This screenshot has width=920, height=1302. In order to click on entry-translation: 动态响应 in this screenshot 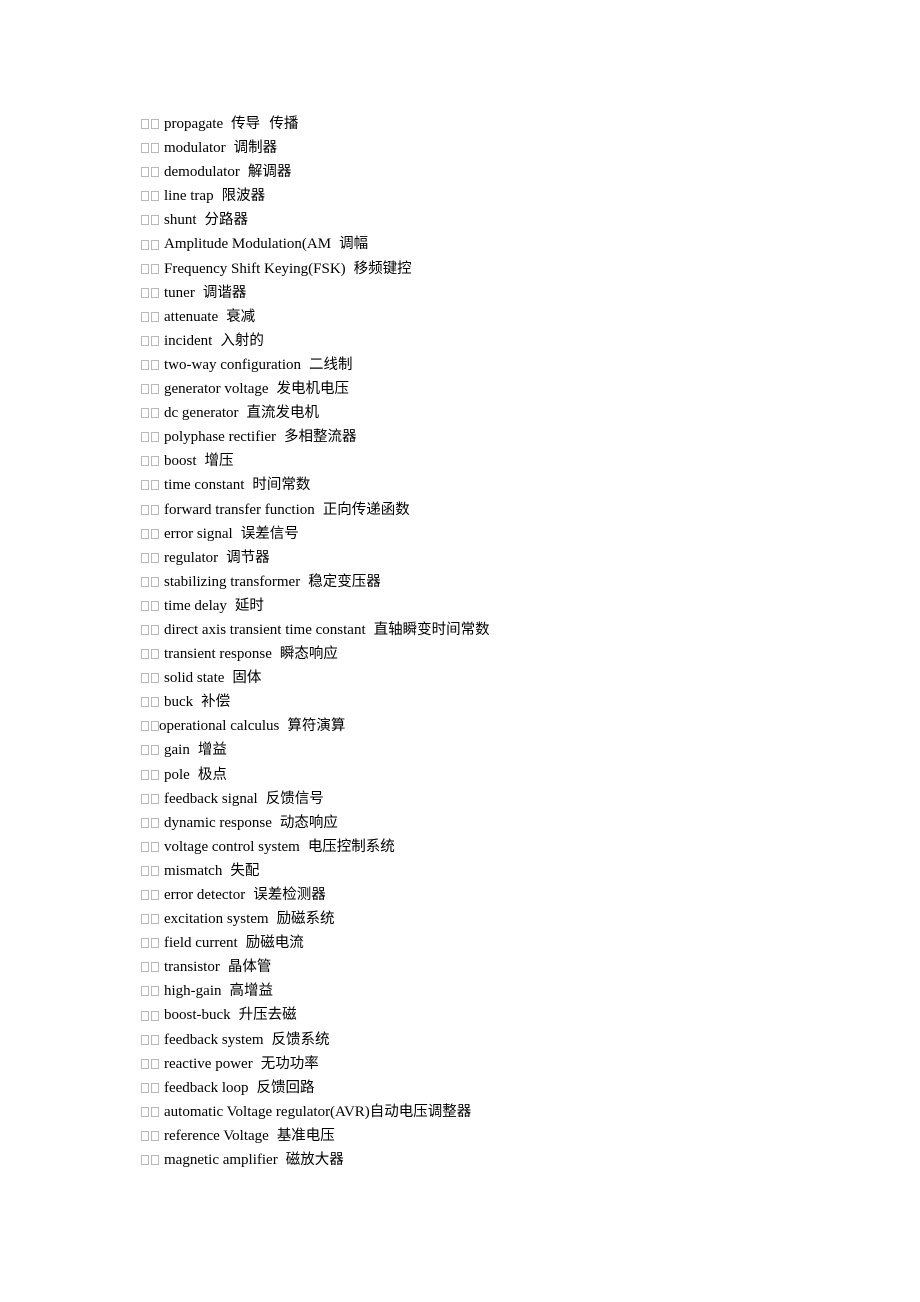, I will do `click(308, 822)`.